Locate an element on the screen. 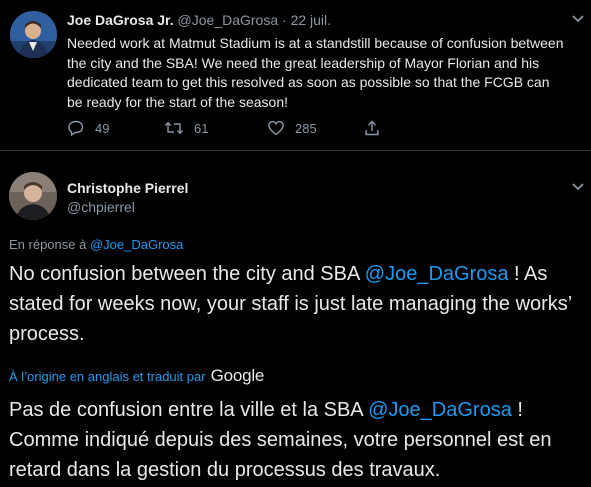  author-name: Joe DaGrosa Jr. is located at coordinates (120, 20).